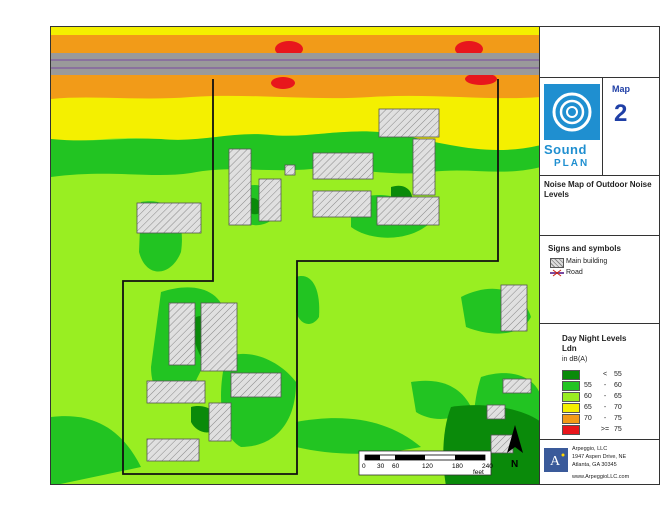  Describe the element at coordinates (283, 83) in the screenshot. I see `zone-75-spot` at that location.